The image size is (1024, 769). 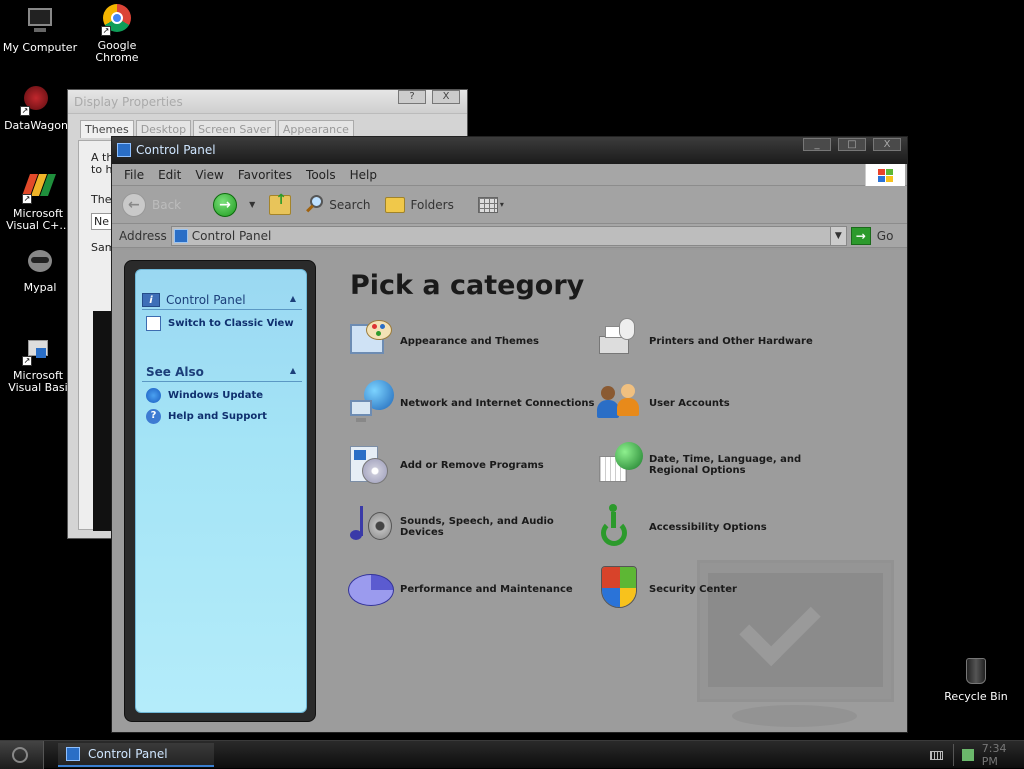 What do you see at coordinates (266, 175) in the screenshot?
I see `menu-favorites: Favorites` at bounding box center [266, 175].